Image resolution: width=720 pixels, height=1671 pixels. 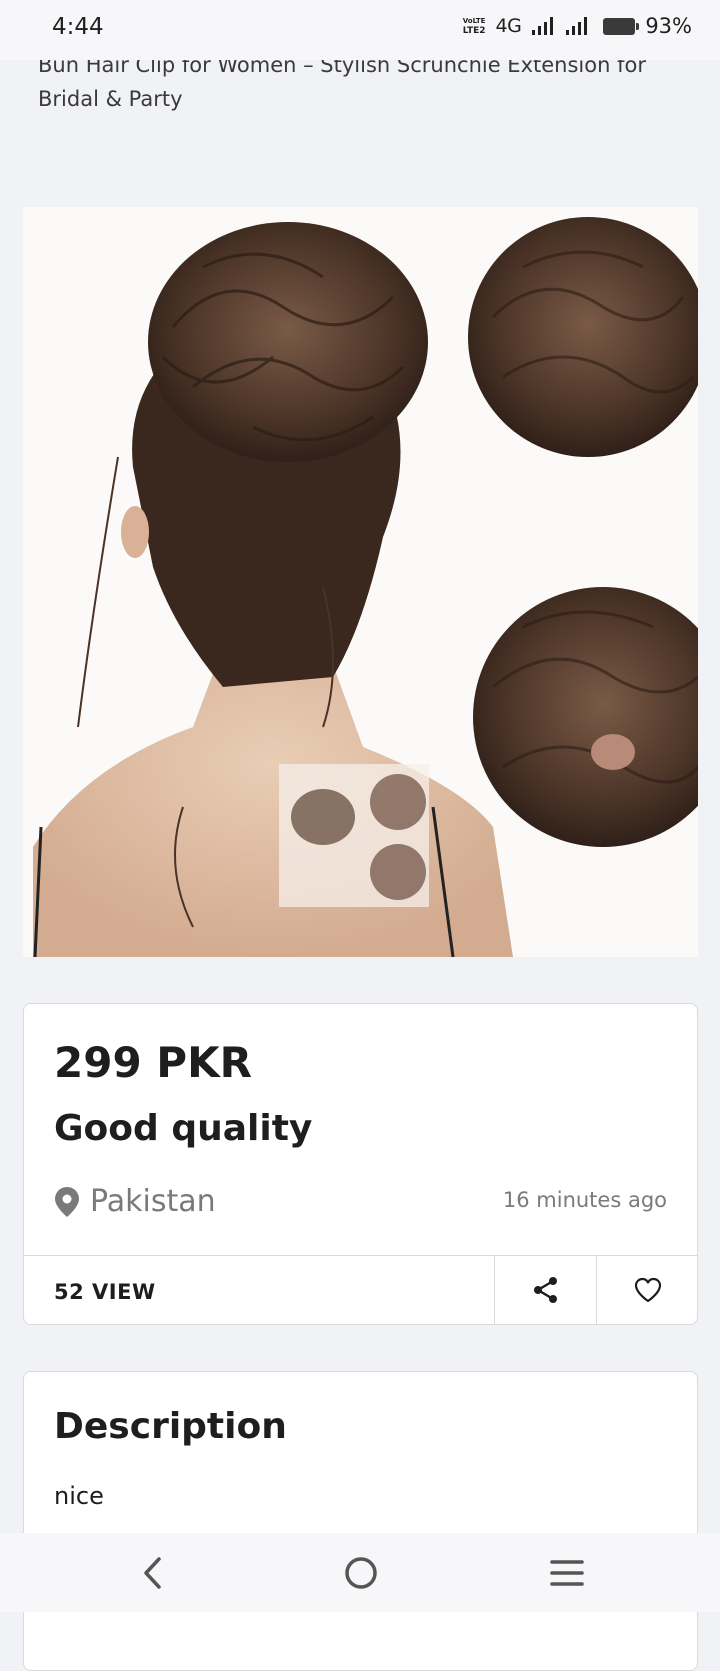 I want to click on heart-icon, so click(x=648, y=1290).